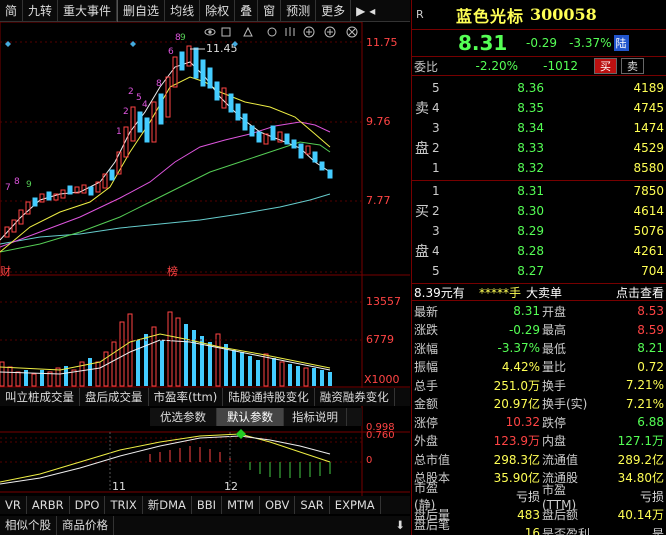 The height and width of the screenshot is (535, 666). Describe the element at coordinates (124, 505) in the screenshot. I see `tab-trix: TRIX` at that location.